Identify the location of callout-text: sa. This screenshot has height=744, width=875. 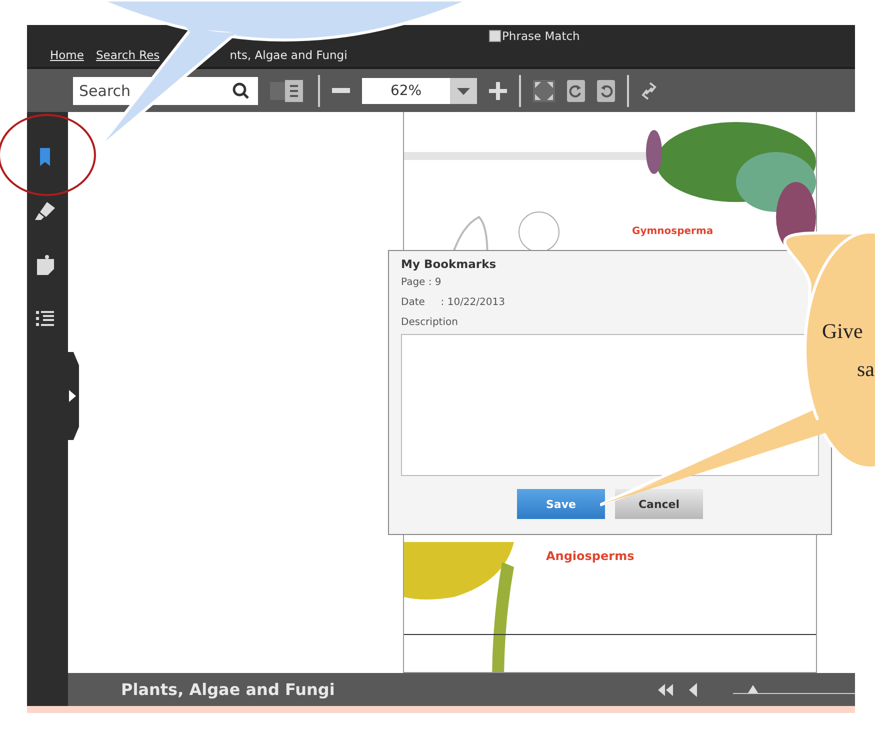
(865, 369).